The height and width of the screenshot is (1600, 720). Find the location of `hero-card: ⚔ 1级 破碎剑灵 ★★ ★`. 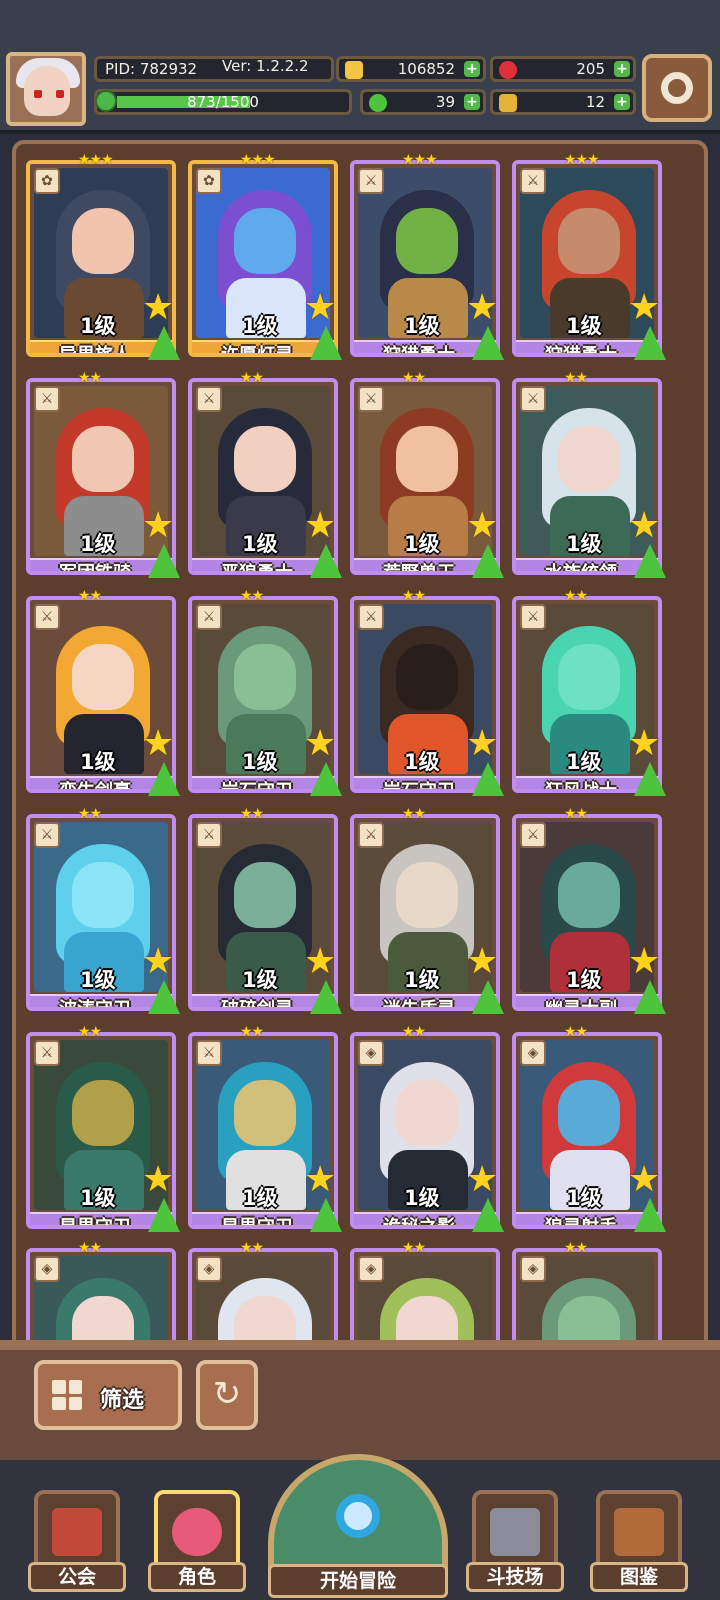

hero-card: ⚔ 1级 破碎剑灵 ★★ ★ is located at coordinates (265, 912).